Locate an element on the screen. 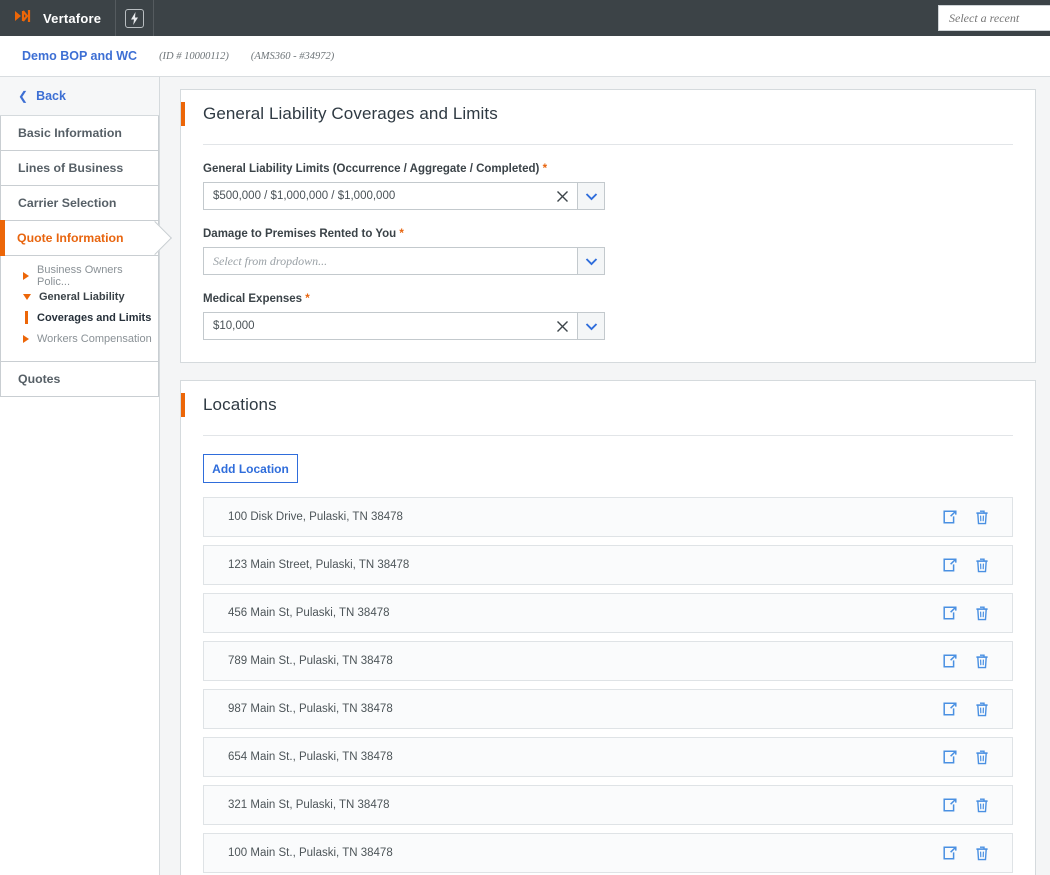 The height and width of the screenshot is (875, 1050). location-address: 987 Main St., Pulaski, TN 38478 is located at coordinates (310, 709).